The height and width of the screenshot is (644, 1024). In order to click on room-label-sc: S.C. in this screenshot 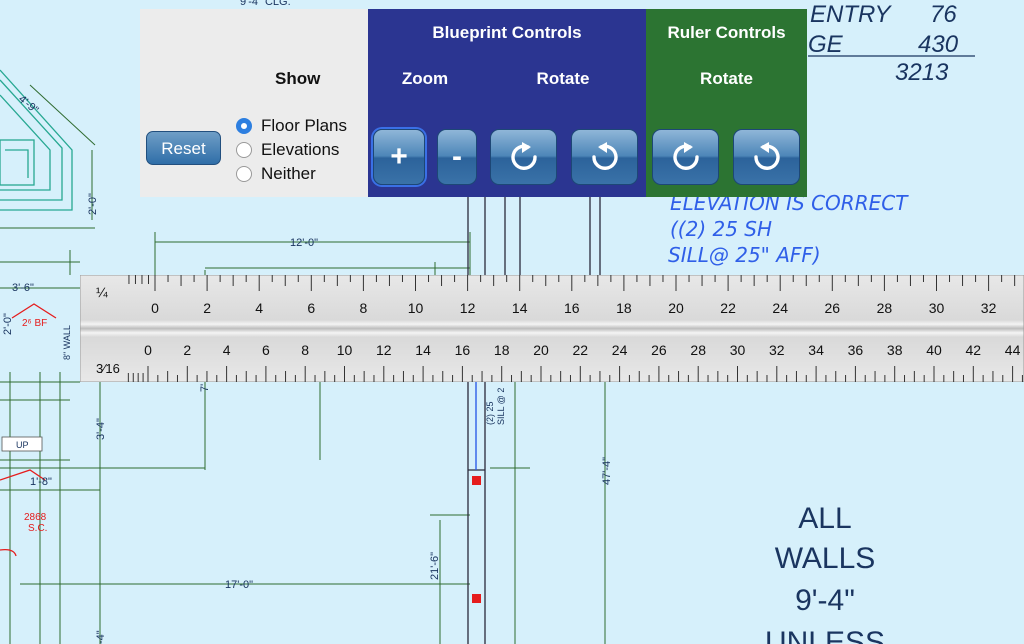, I will do `click(37, 528)`.